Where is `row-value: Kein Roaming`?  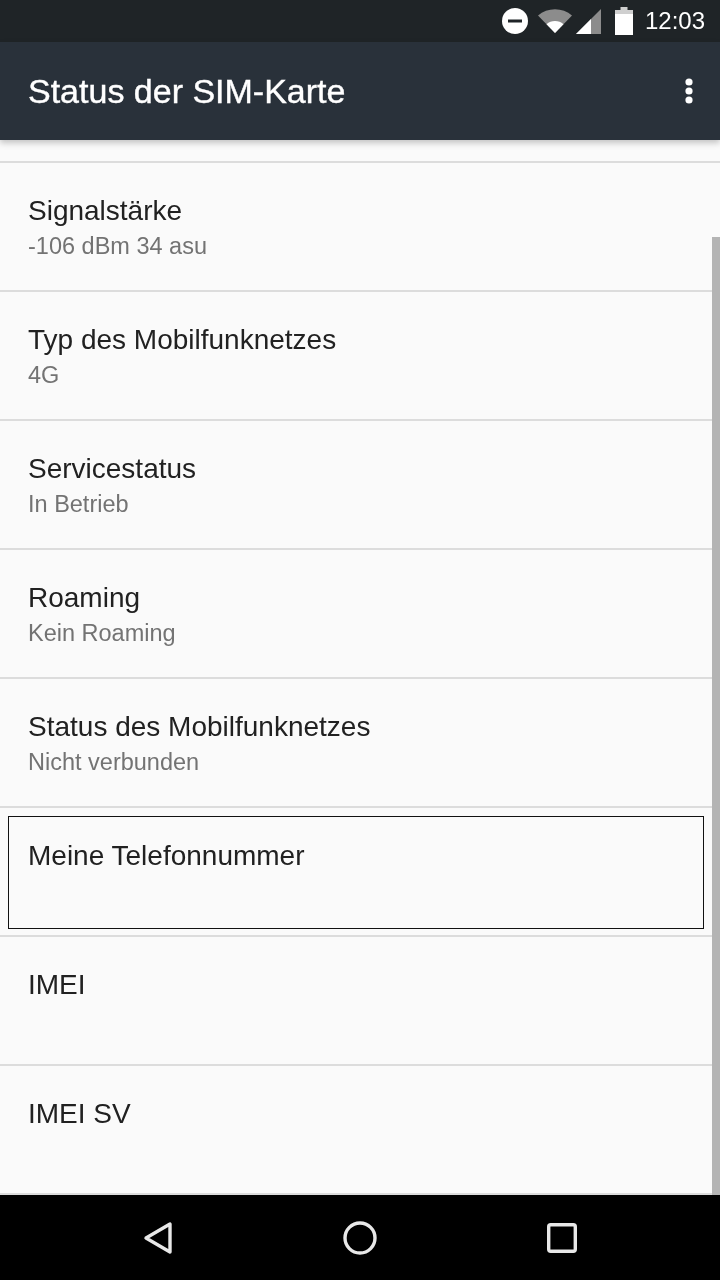 row-value: Kein Roaming is located at coordinates (102, 633).